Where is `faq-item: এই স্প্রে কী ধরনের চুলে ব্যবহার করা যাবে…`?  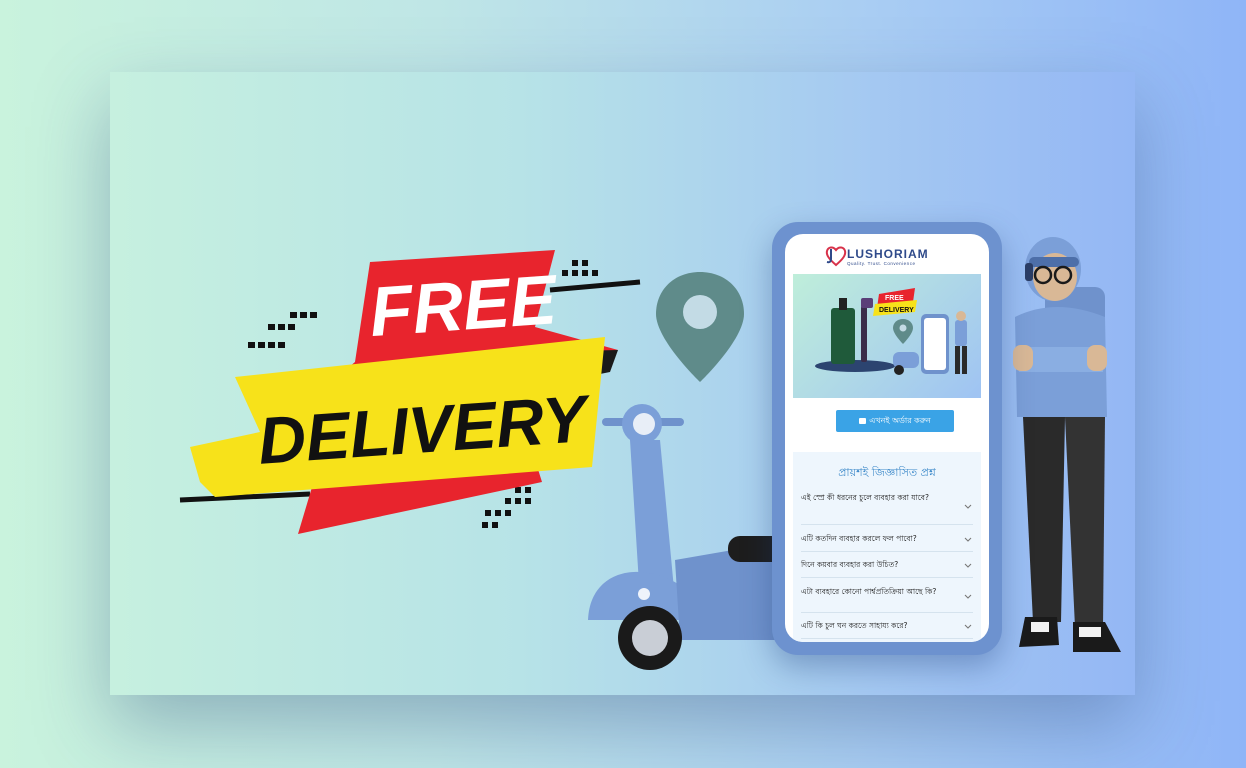 faq-item: এই স্প্রে কী ধরনের চুলে ব্যবহার করা যাবে… is located at coordinates (887, 508).